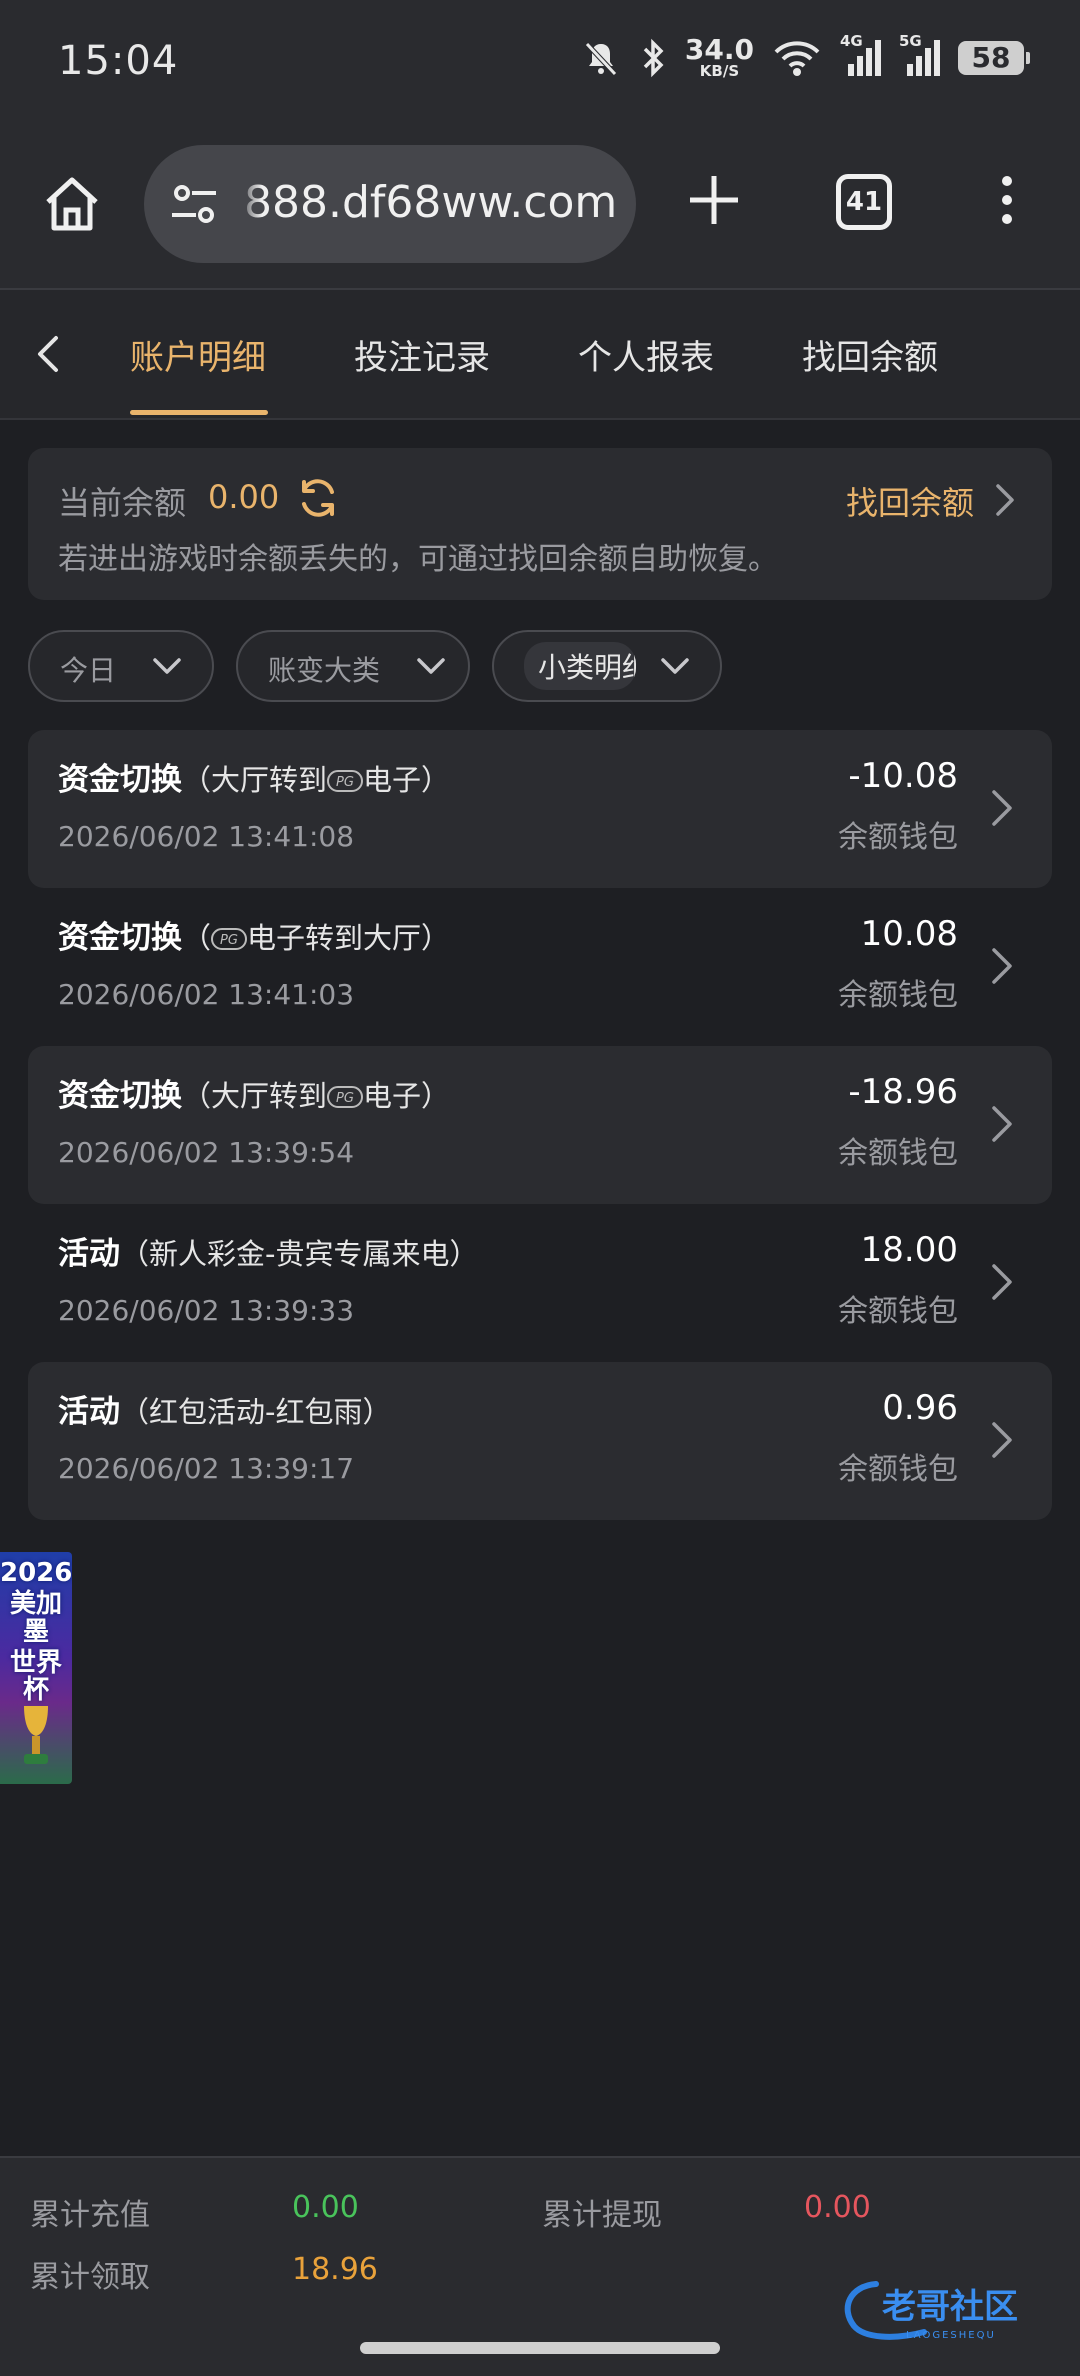 The width and height of the screenshot is (1080, 2376). What do you see at coordinates (427, 202) in the screenshot?
I see `url-text: 888.df68ww.com` at bounding box center [427, 202].